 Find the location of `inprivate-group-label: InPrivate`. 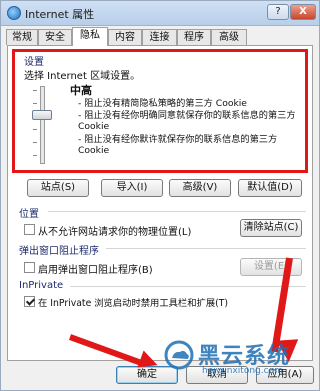

inprivate-group-label: InPrivate is located at coordinates (41, 285).